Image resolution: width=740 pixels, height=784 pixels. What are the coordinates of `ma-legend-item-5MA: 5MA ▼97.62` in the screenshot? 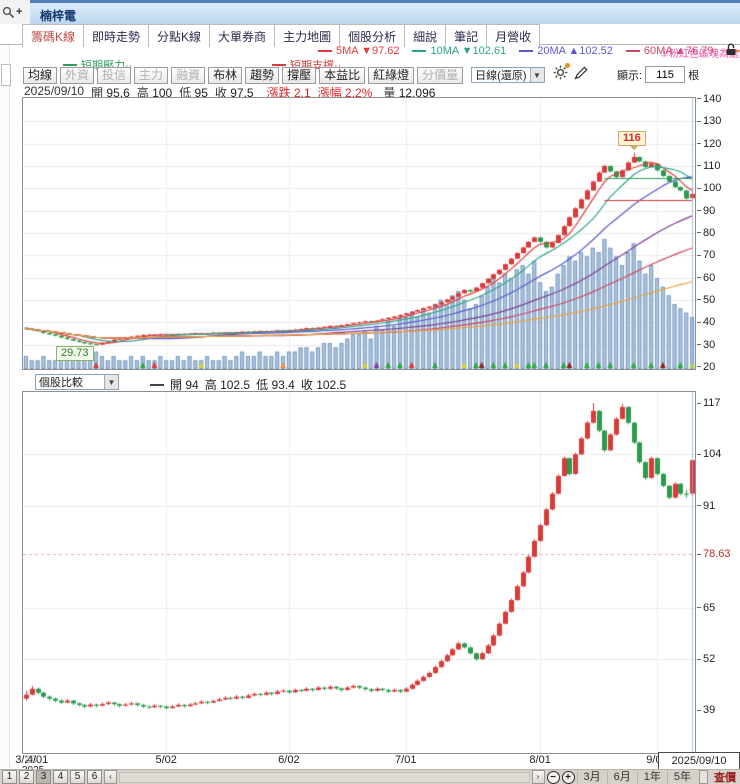 It's located at (358, 51).